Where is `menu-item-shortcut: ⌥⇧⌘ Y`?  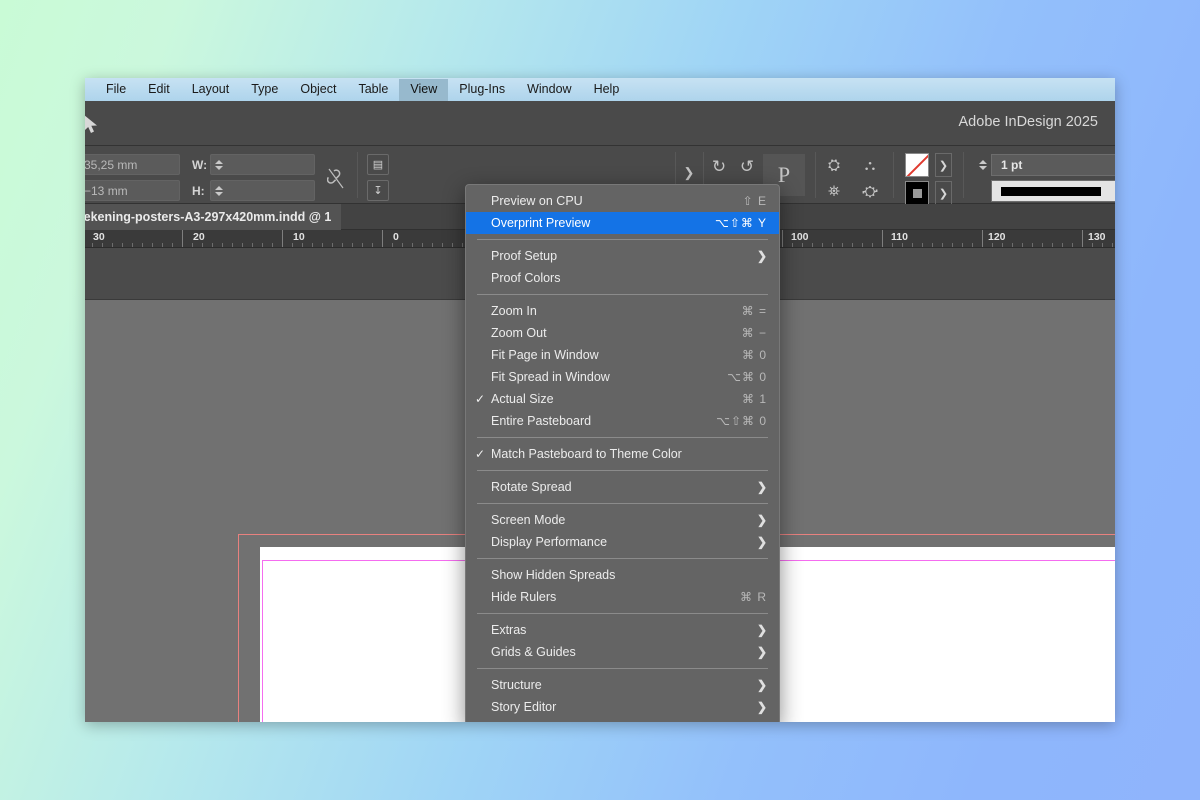 menu-item-shortcut: ⌥⇧⌘ Y is located at coordinates (740, 223).